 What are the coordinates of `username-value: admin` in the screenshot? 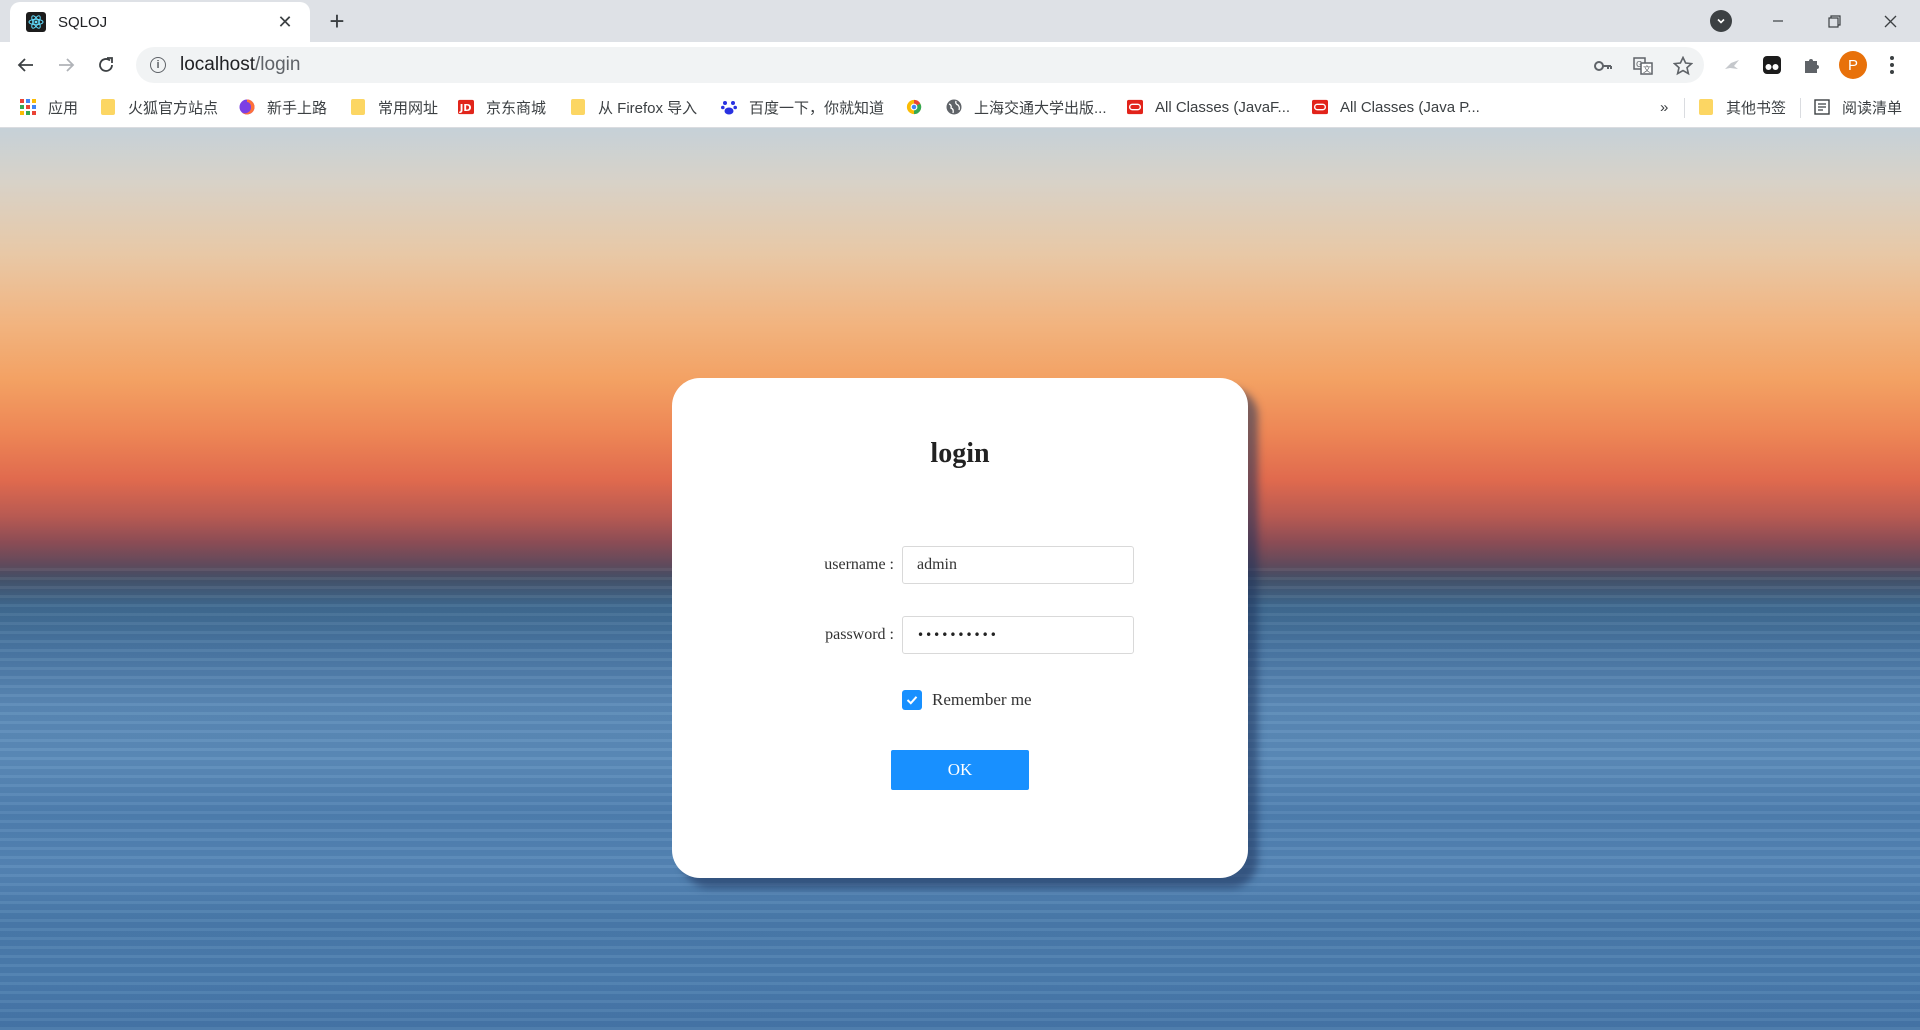 It's located at (937, 564).